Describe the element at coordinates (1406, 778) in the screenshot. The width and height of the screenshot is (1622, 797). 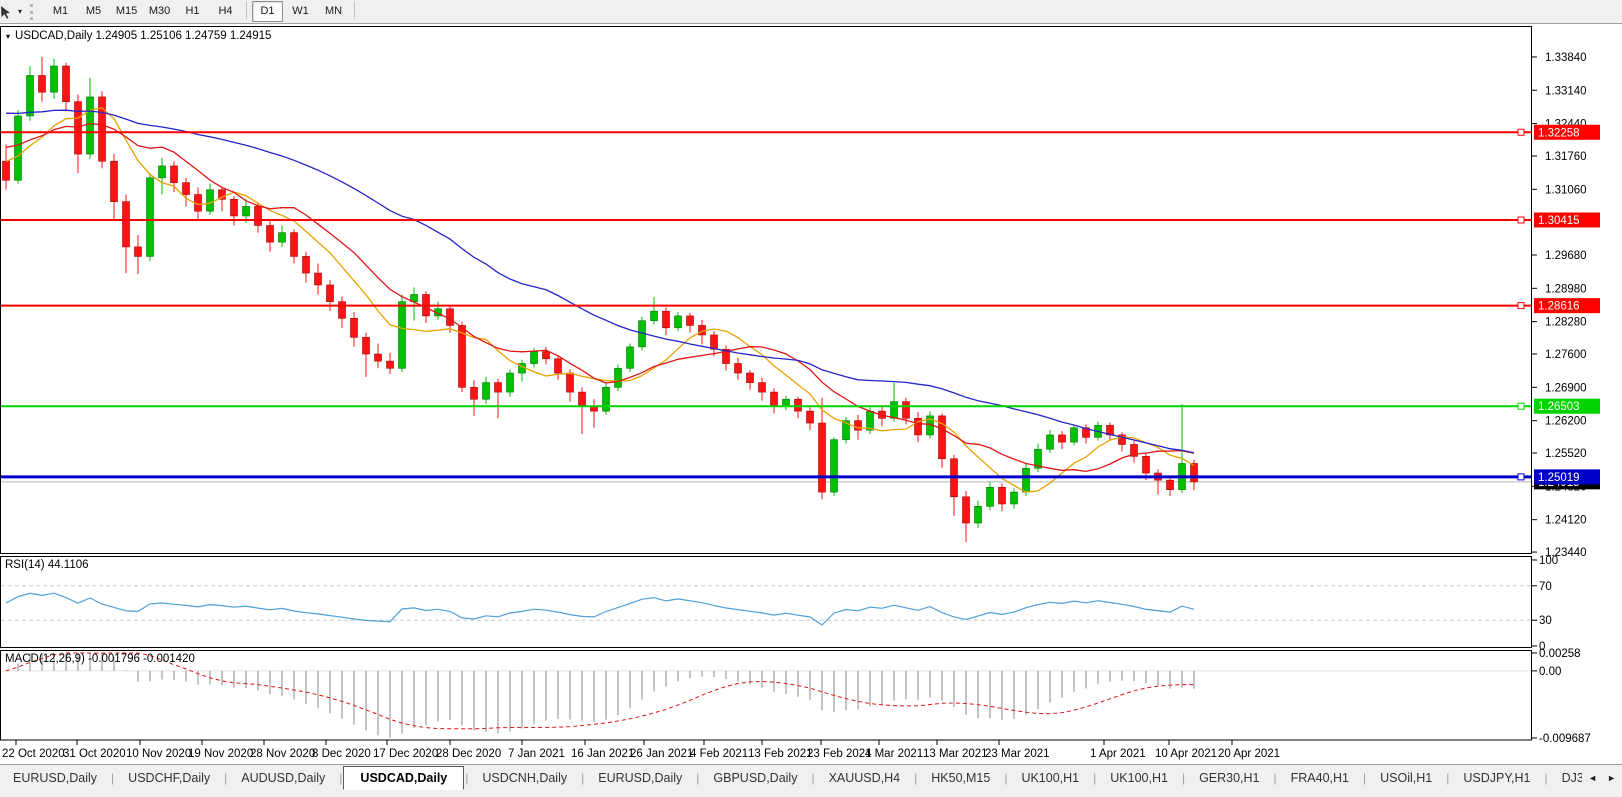
I see `chart-tab-usoil-13: USOil,H1` at that location.